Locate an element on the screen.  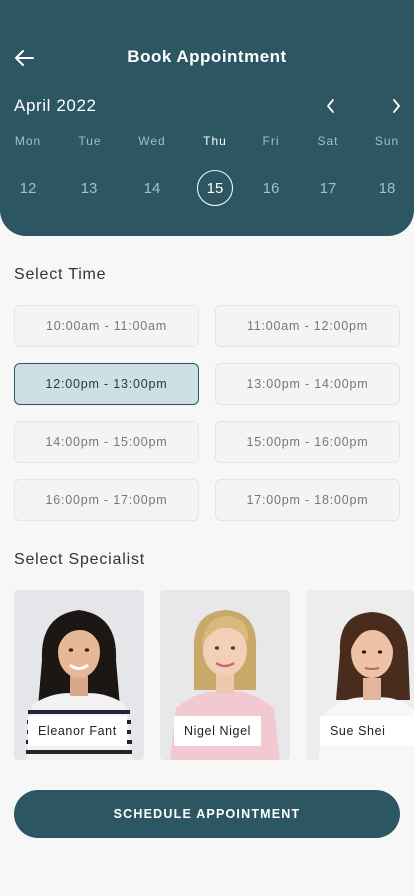
chevron-right-icon is located at coordinates (396, 106).